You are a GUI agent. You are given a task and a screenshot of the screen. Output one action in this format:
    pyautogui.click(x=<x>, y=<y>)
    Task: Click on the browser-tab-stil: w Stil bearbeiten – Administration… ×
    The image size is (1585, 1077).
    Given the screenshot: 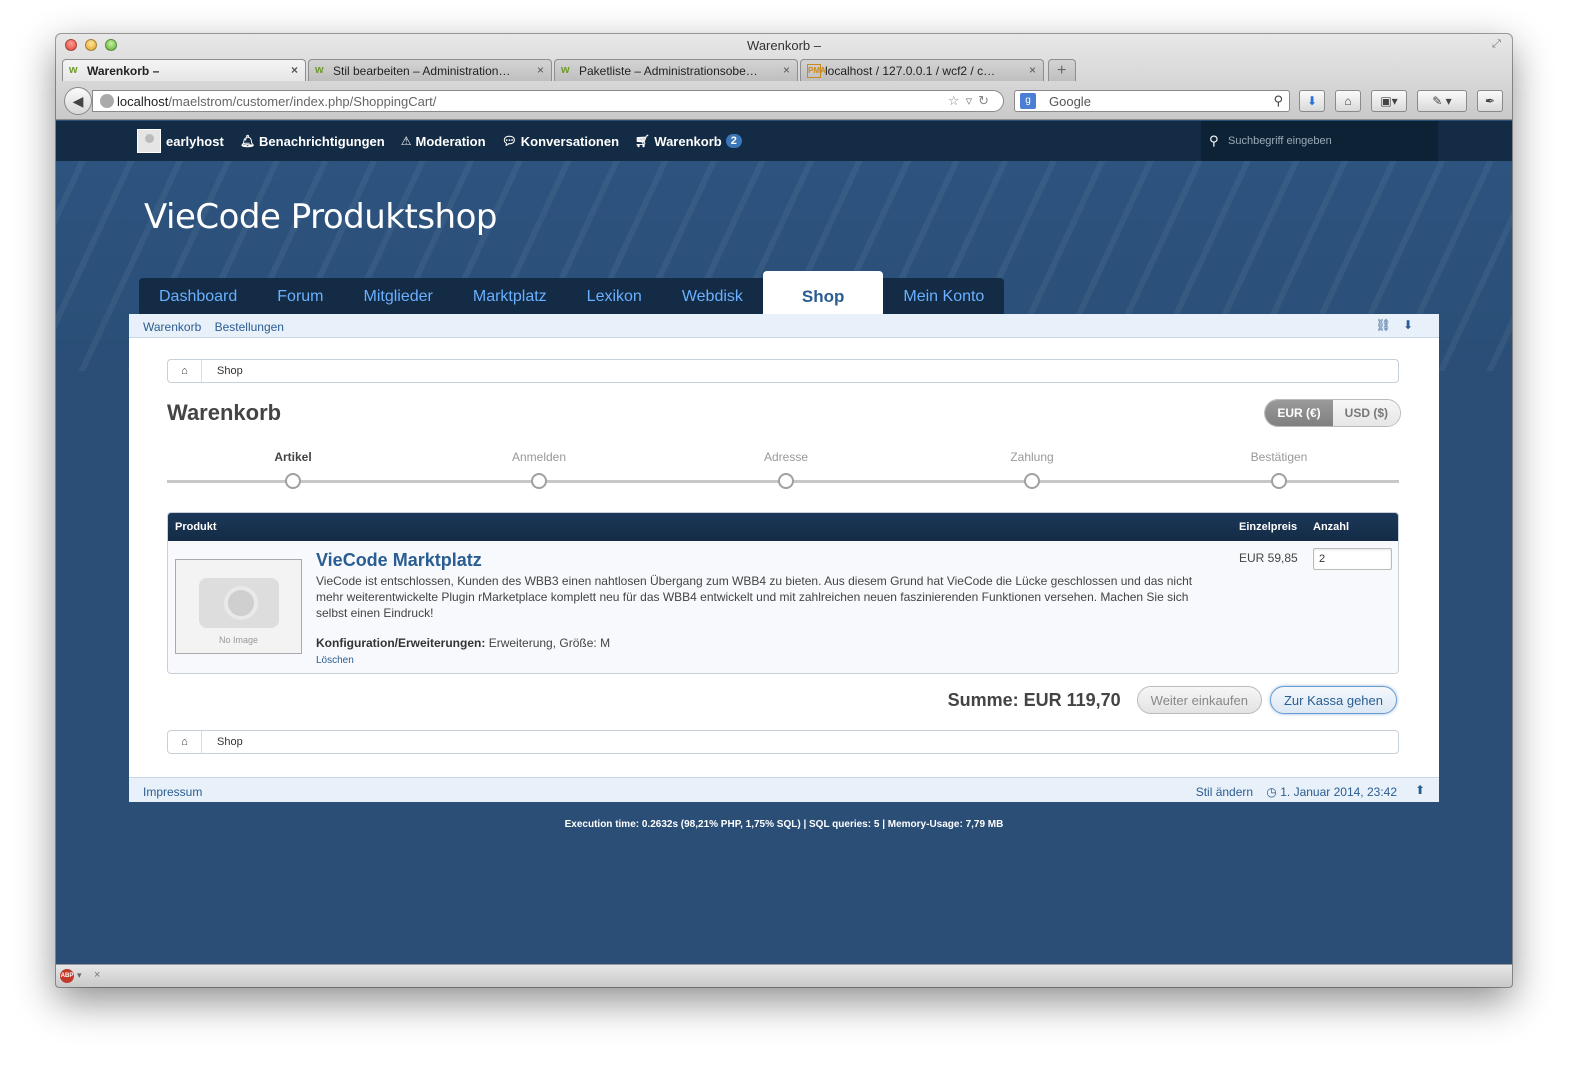 What is the action you would take?
    pyautogui.click(x=430, y=70)
    